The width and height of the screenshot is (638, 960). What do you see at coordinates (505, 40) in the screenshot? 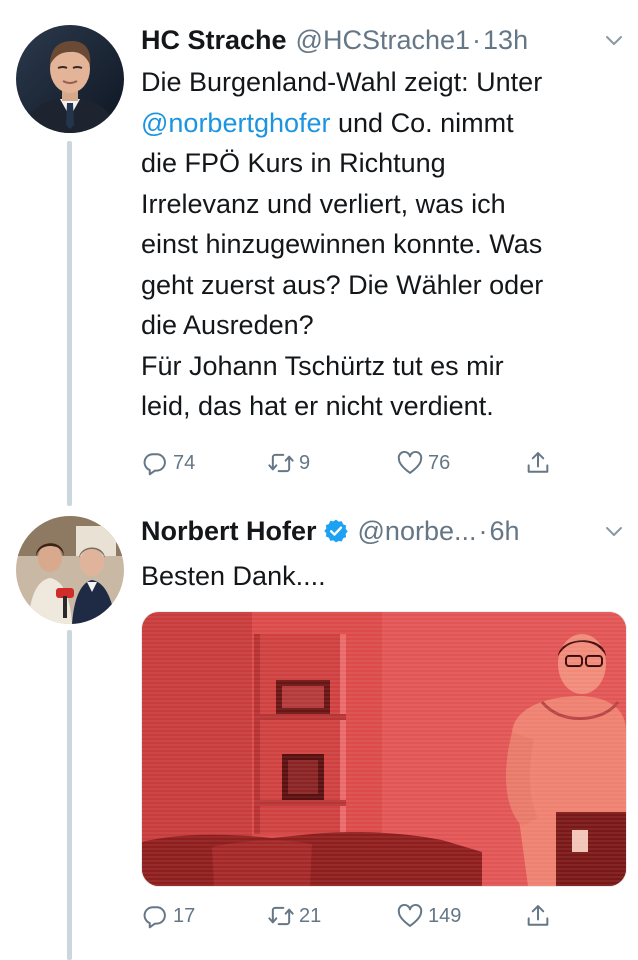
I see `timestamp: 13h` at bounding box center [505, 40].